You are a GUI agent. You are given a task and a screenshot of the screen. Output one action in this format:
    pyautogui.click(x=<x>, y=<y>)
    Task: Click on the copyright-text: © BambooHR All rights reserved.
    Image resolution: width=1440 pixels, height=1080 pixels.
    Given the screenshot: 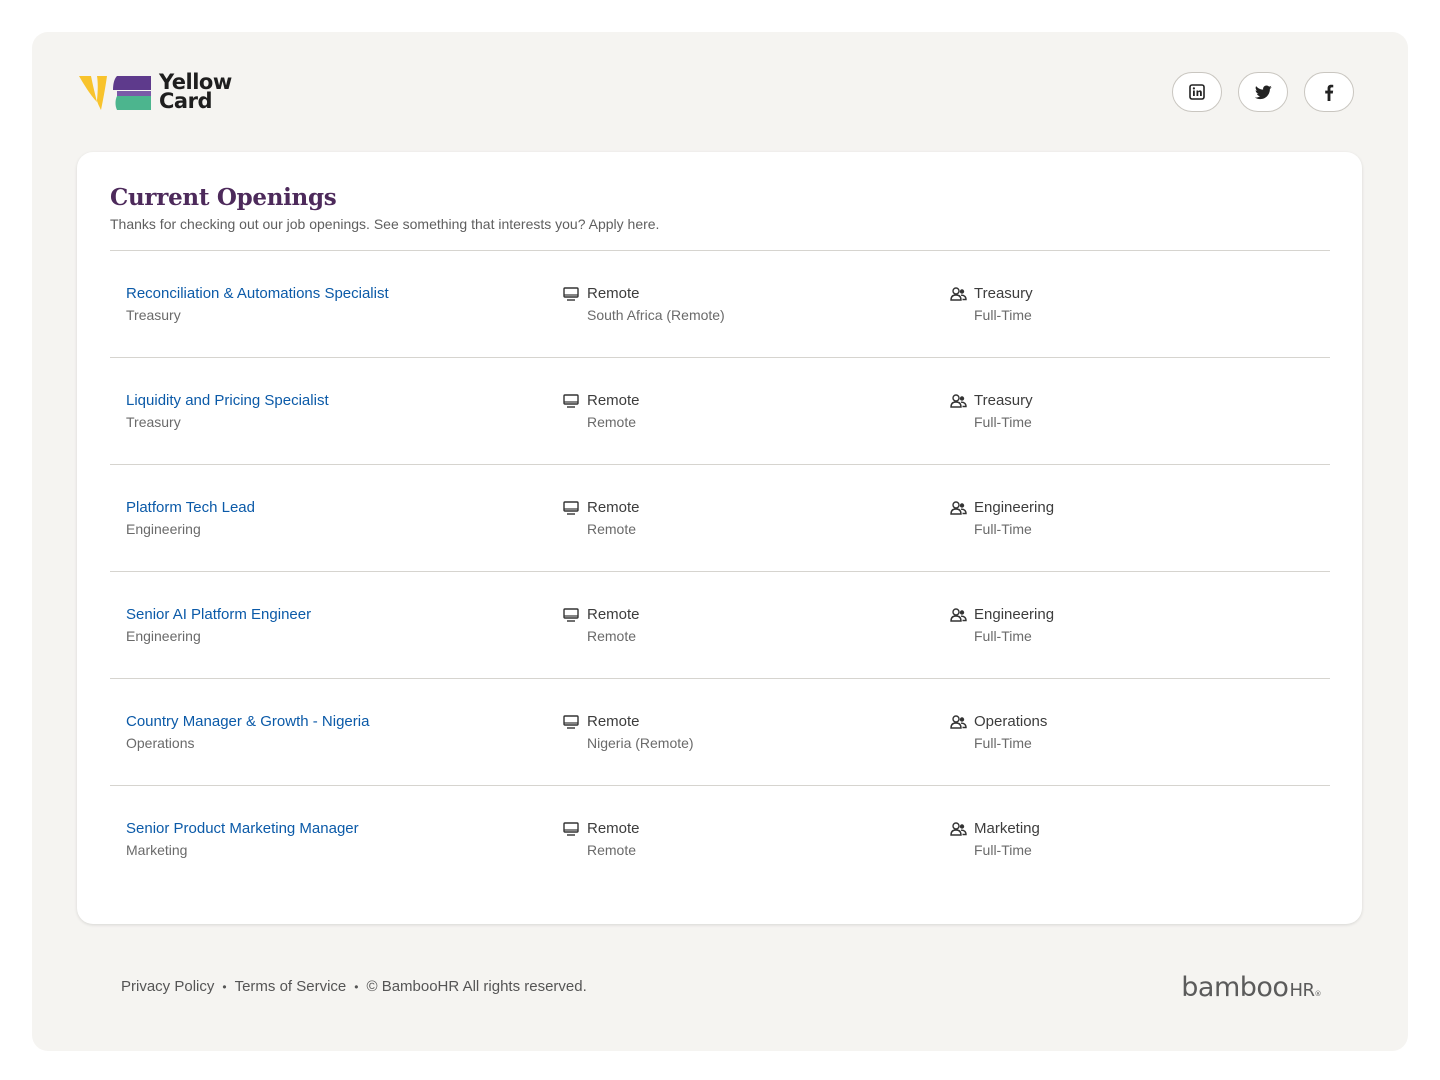 What is the action you would take?
    pyautogui.click(x=476, y=986)
    